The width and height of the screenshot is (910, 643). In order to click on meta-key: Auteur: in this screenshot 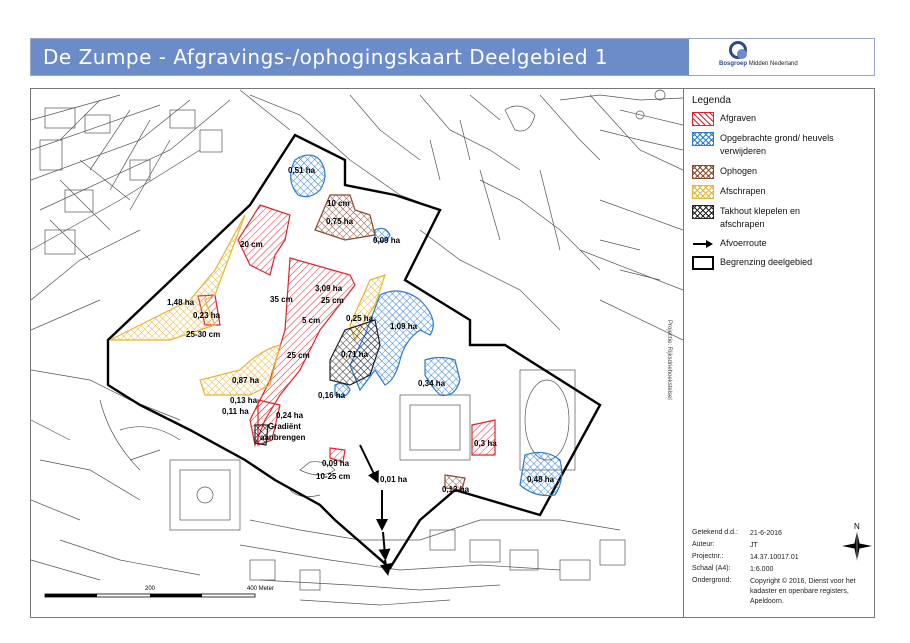, I will do `click(703, 544)`.